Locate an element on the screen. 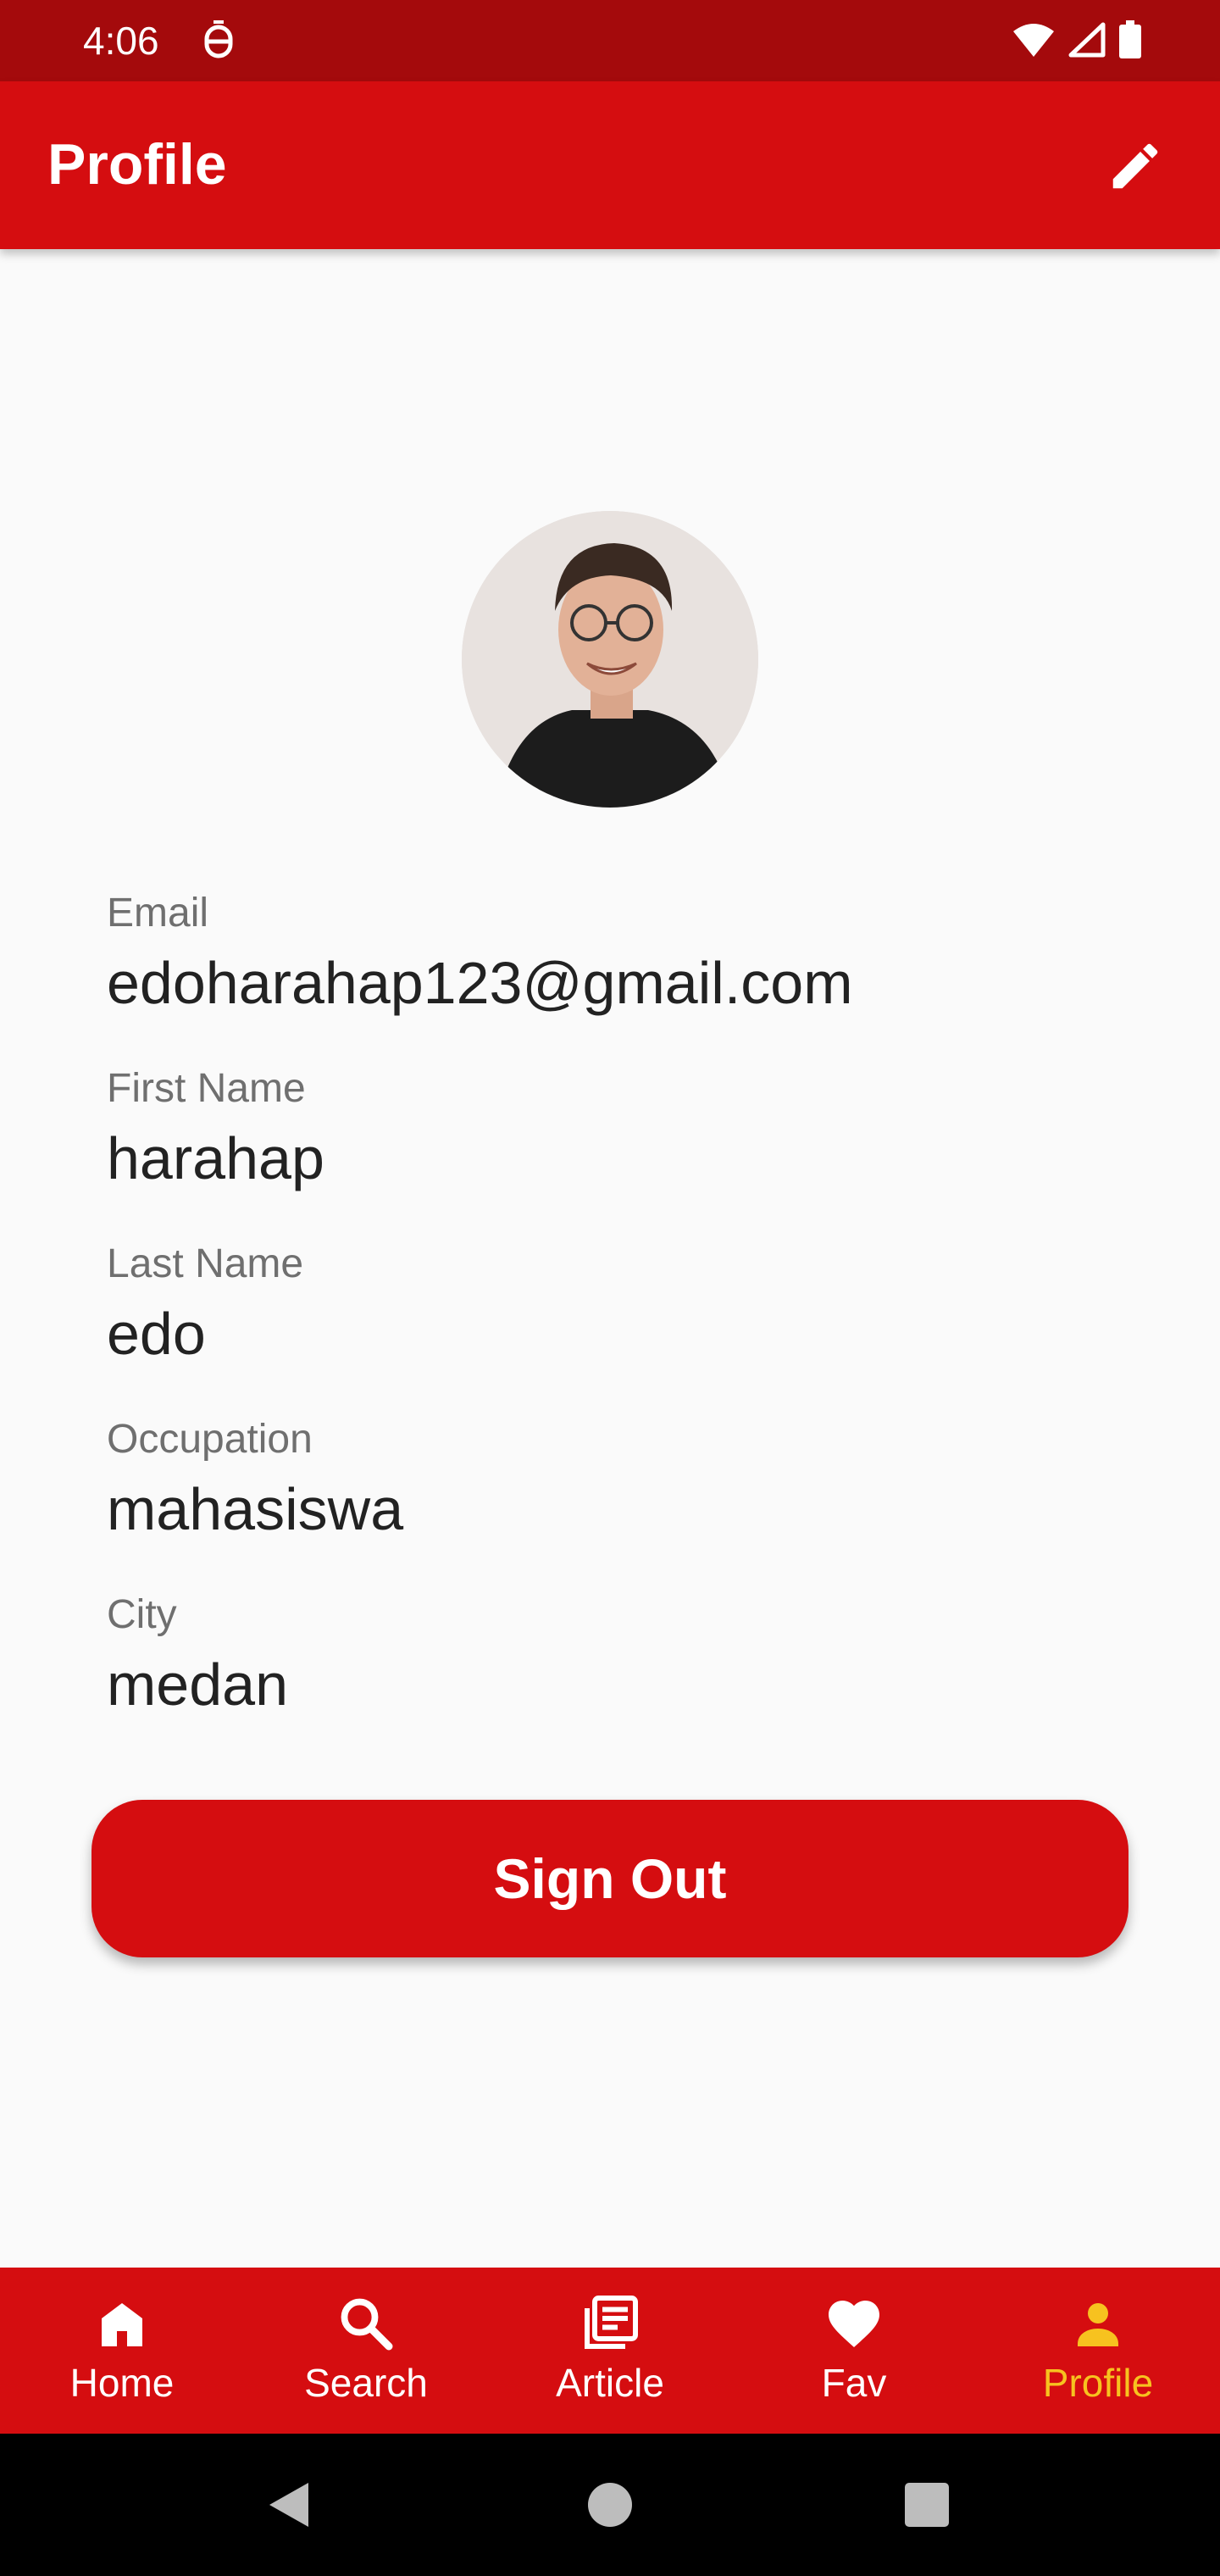 The width and height of the screenshot is (1220, 2576). status-bar: 4:06 is located at coordinates (610, 40).